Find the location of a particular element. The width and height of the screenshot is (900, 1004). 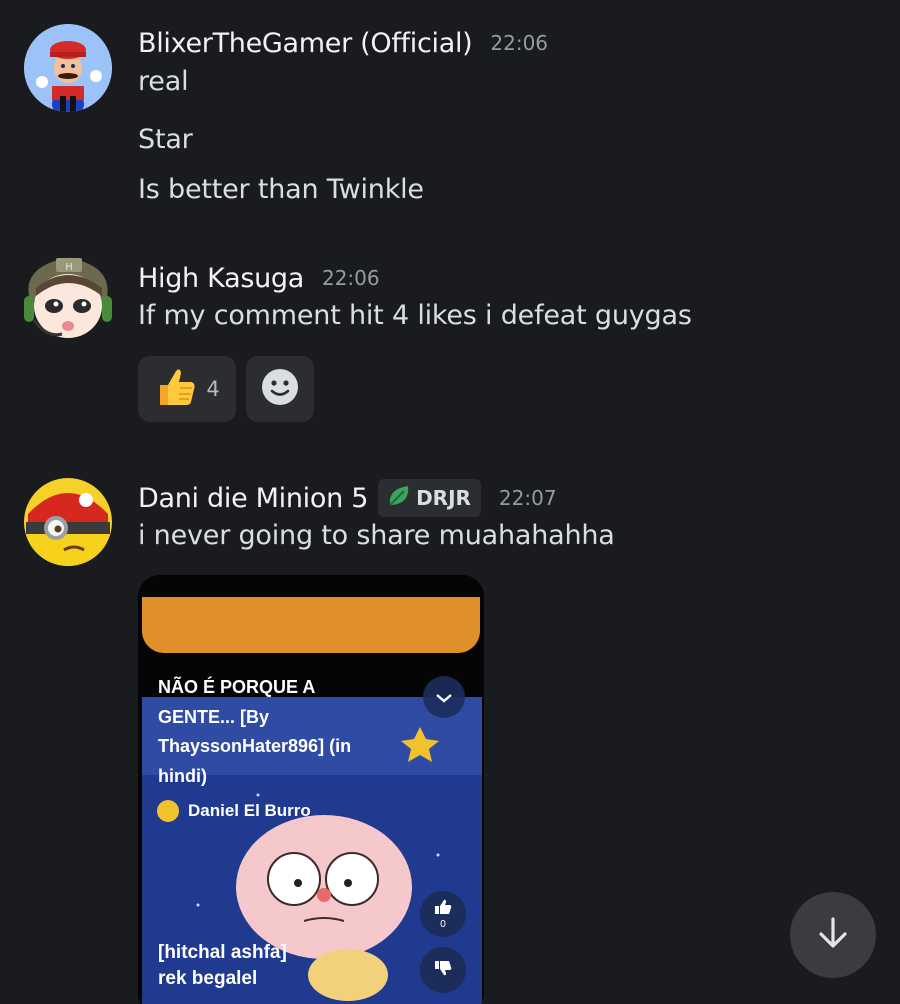

avatar: H is located at coordinates (68, 298).